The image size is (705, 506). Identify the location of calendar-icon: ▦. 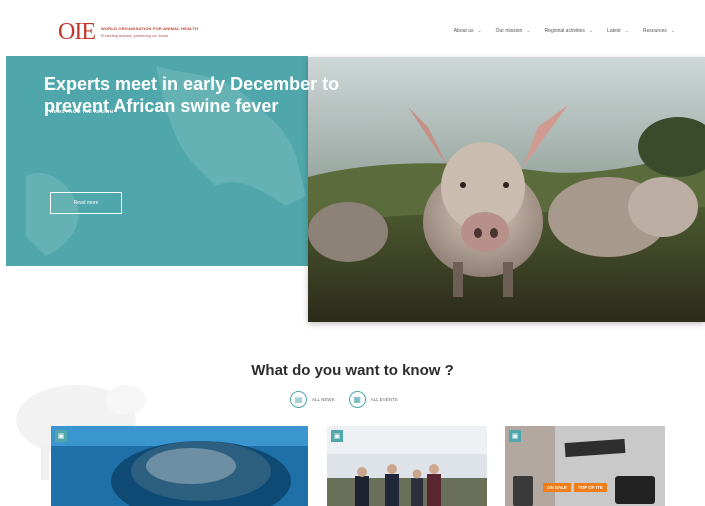
(357, 399).